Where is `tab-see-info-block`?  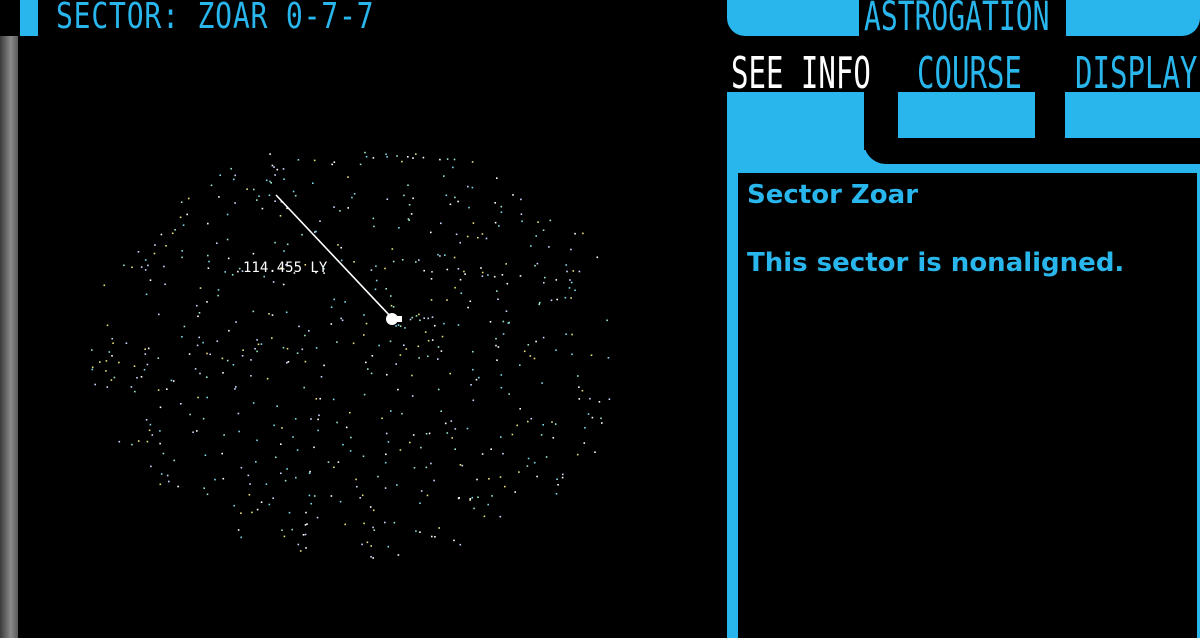
tab-see-info-block is located at coordinates (795, 129).